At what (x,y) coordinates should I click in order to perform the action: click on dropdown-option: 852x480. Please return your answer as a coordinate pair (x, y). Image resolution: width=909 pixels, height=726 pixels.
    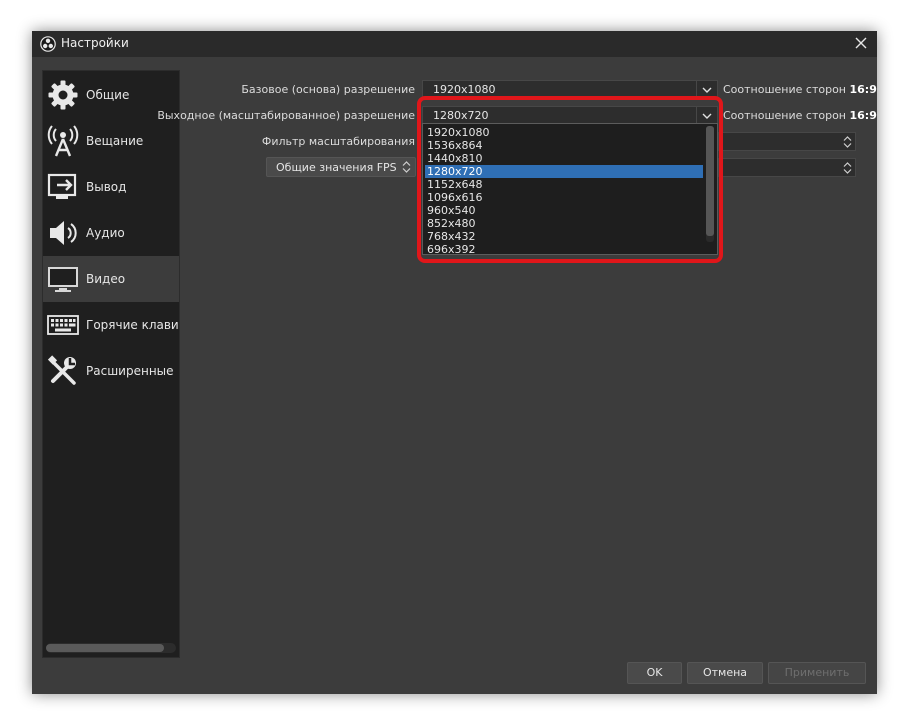
    Looking at the image, I should click on (564, 223).